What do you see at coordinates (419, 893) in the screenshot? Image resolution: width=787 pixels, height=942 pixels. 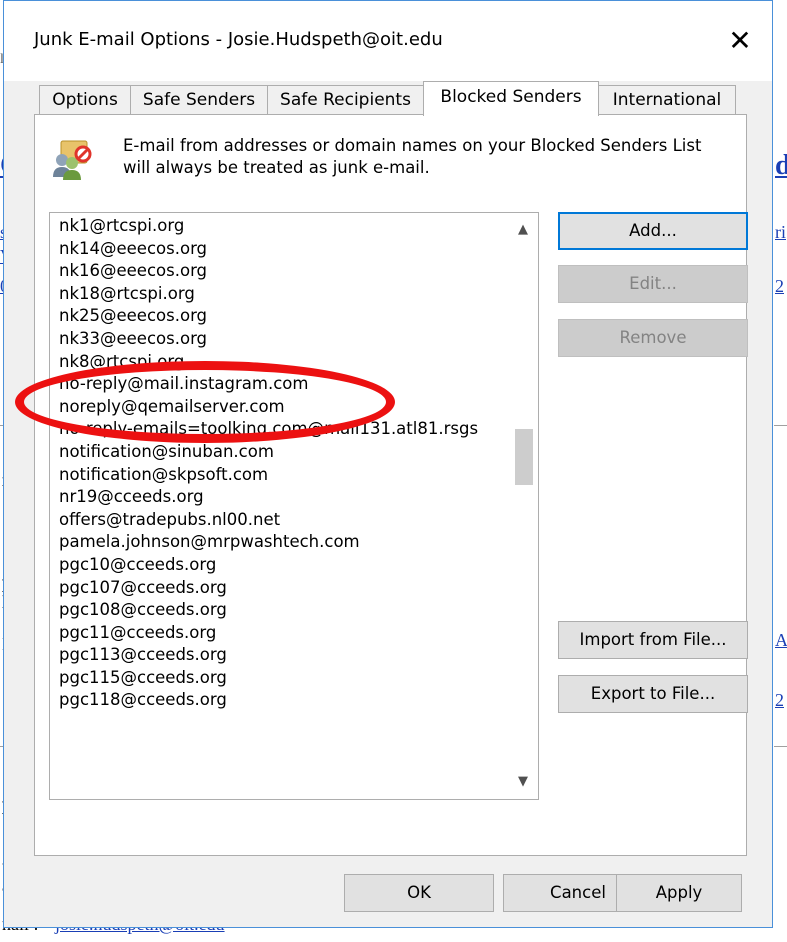 I see `ok-button: OK` at bounding box center [419, 893].